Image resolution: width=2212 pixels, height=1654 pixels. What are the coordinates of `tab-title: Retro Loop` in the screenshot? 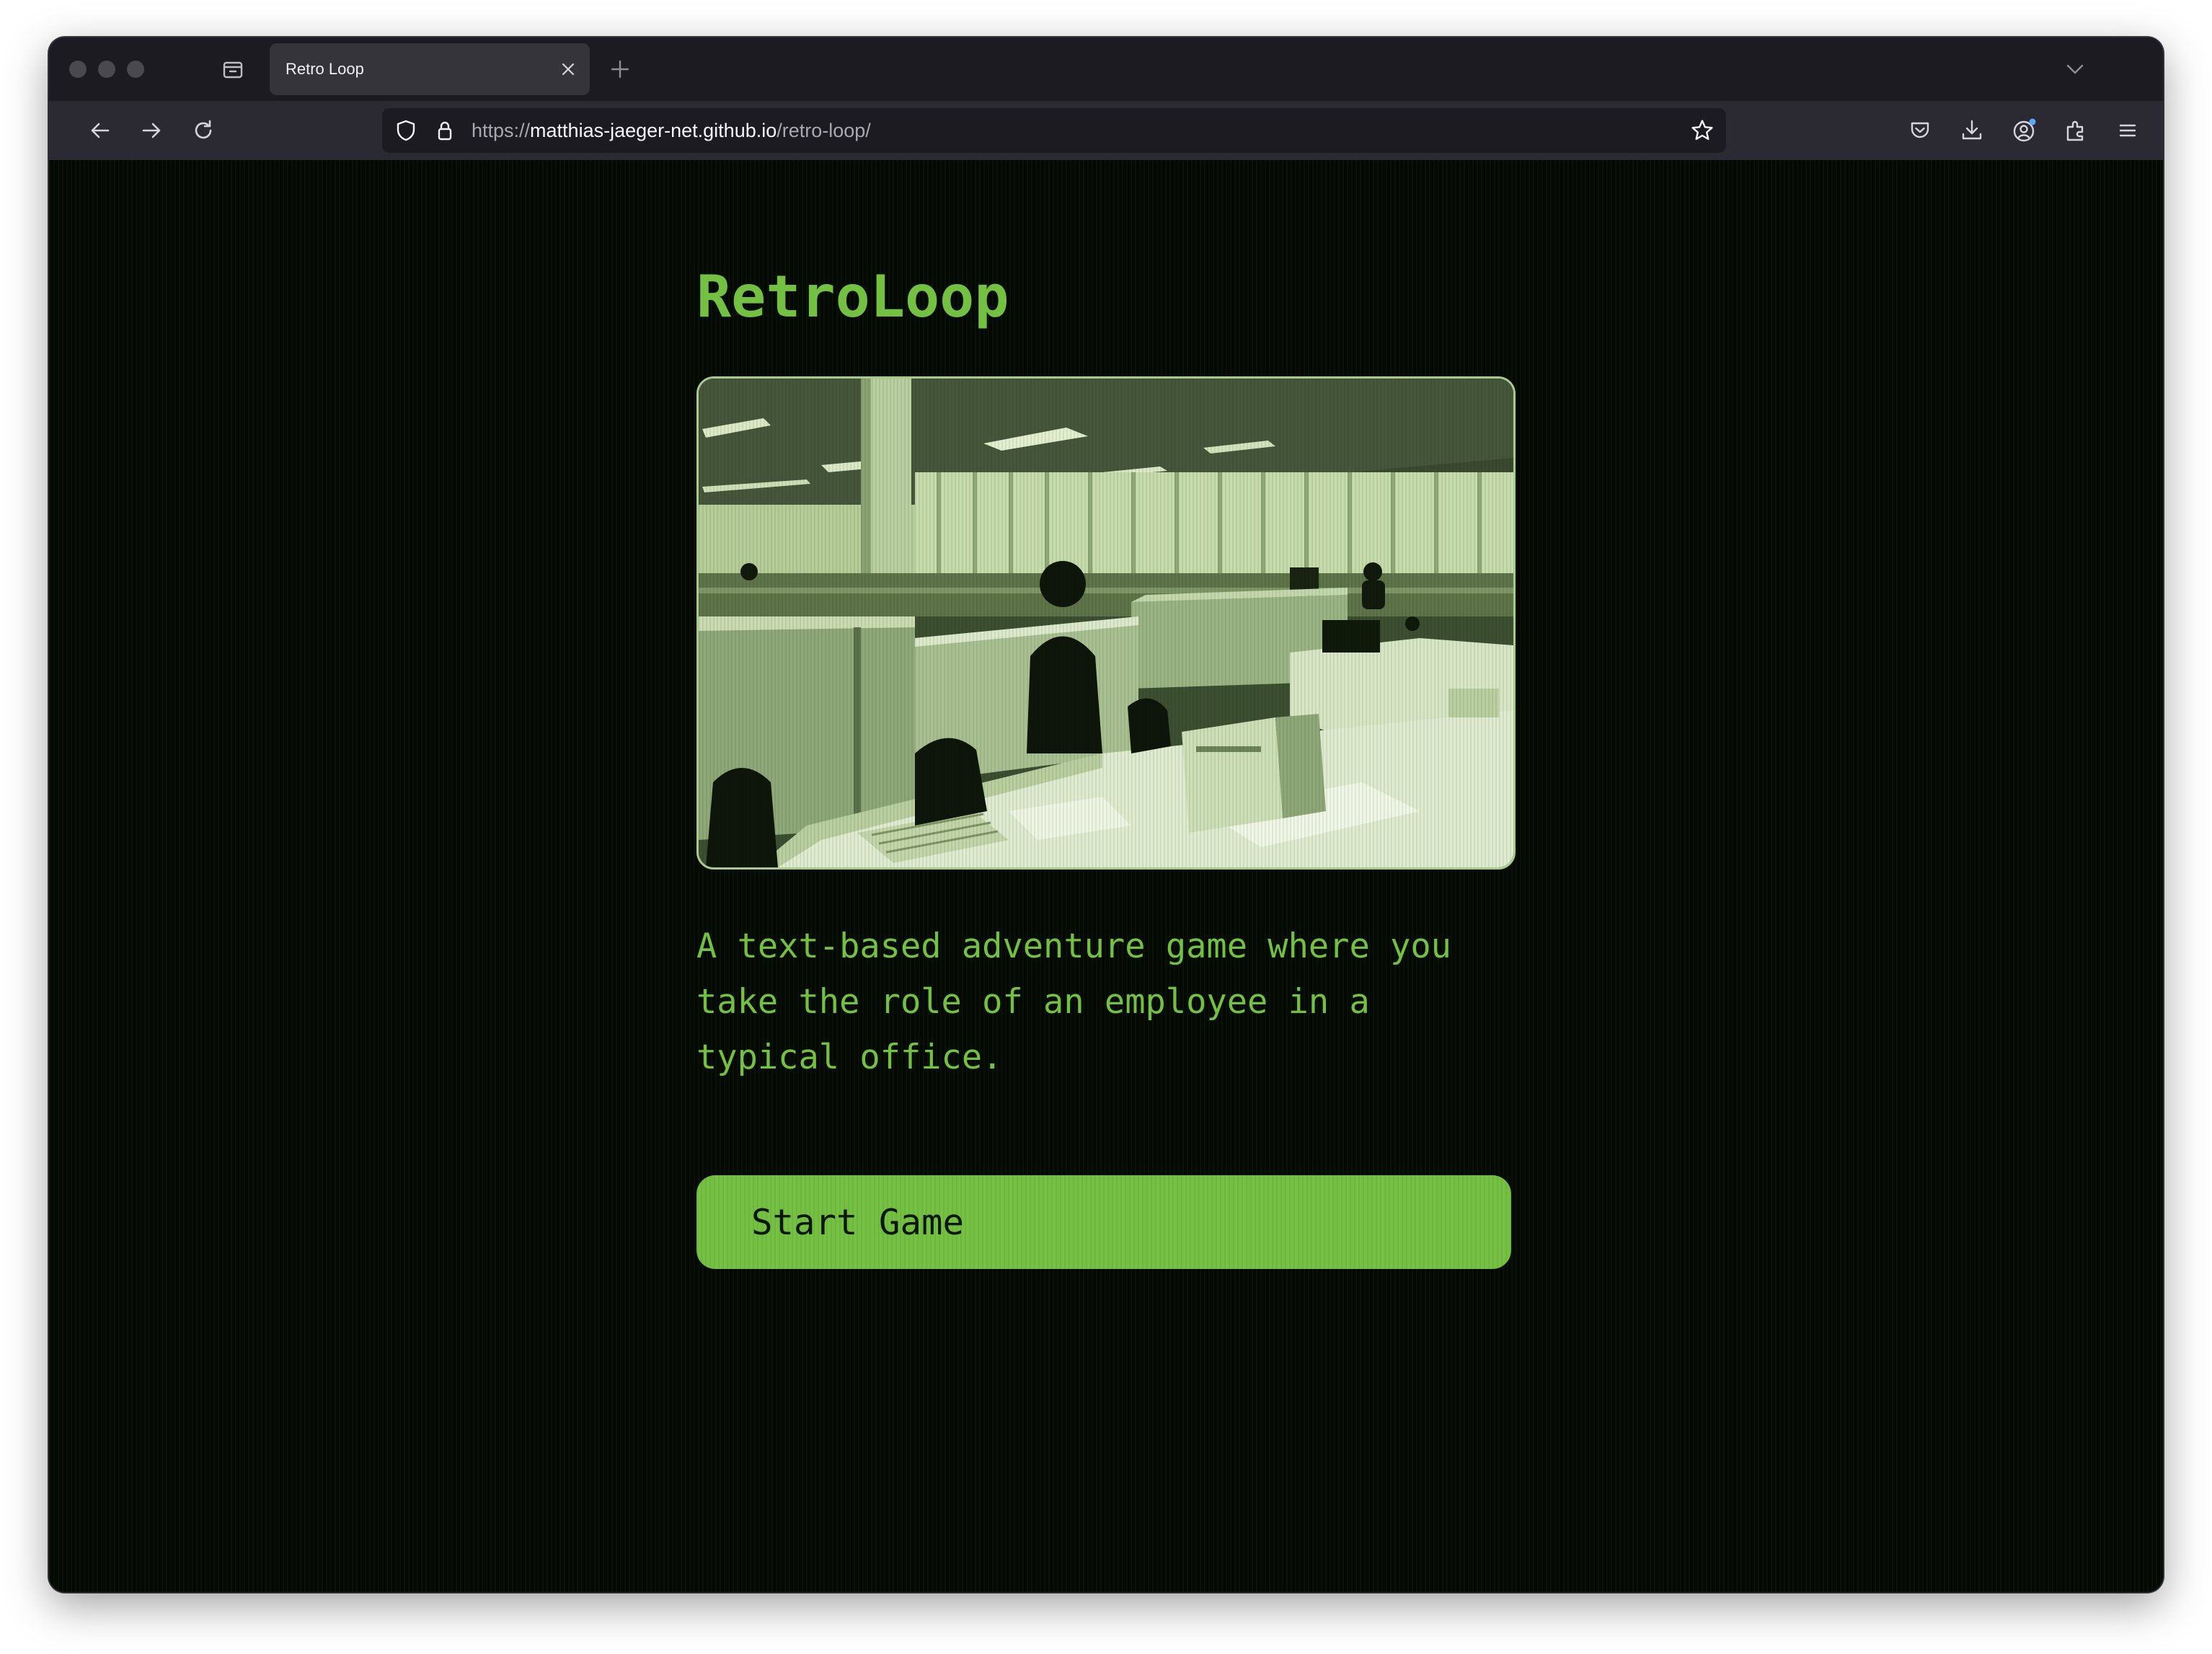 It's located at (325, 69).